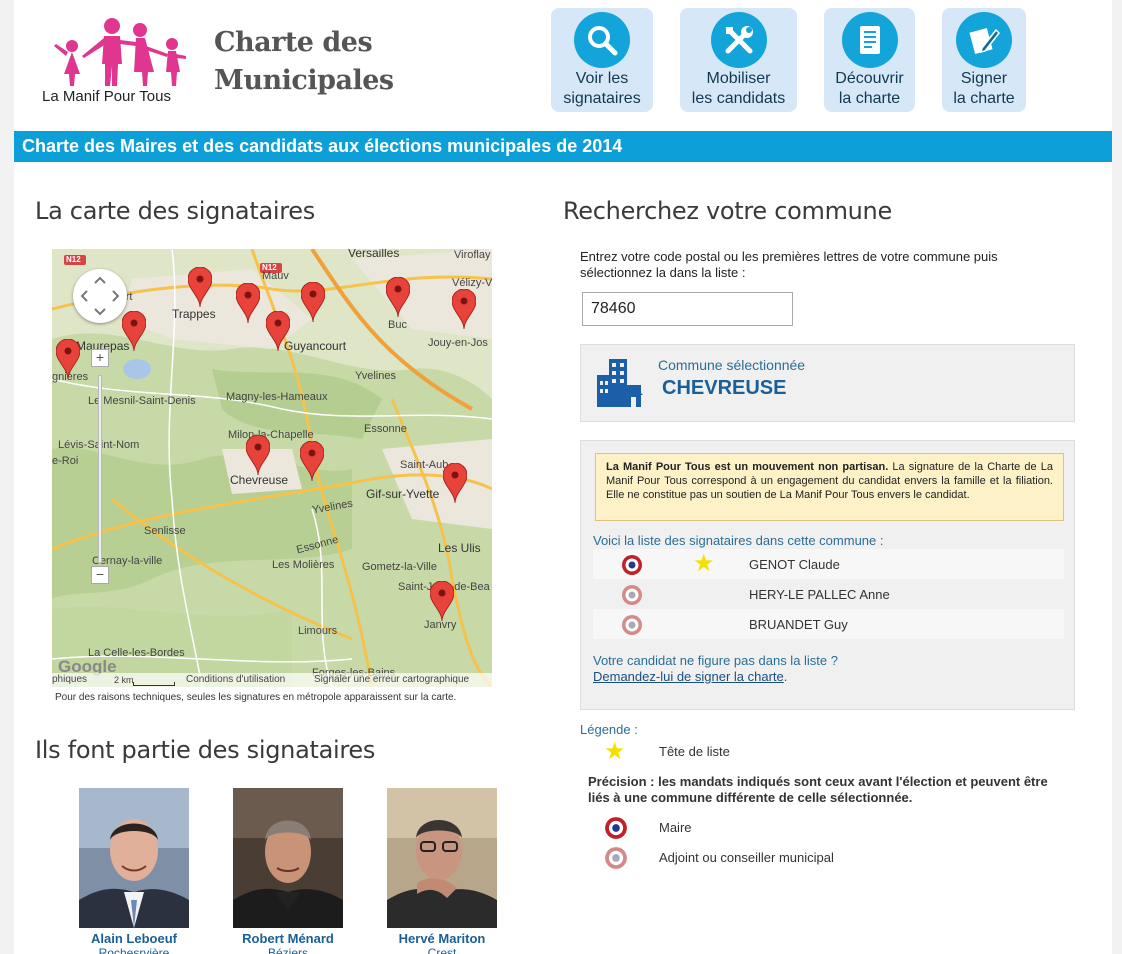  I want to click on map-place: Magny-les-Hameaux, so click(277, 397).